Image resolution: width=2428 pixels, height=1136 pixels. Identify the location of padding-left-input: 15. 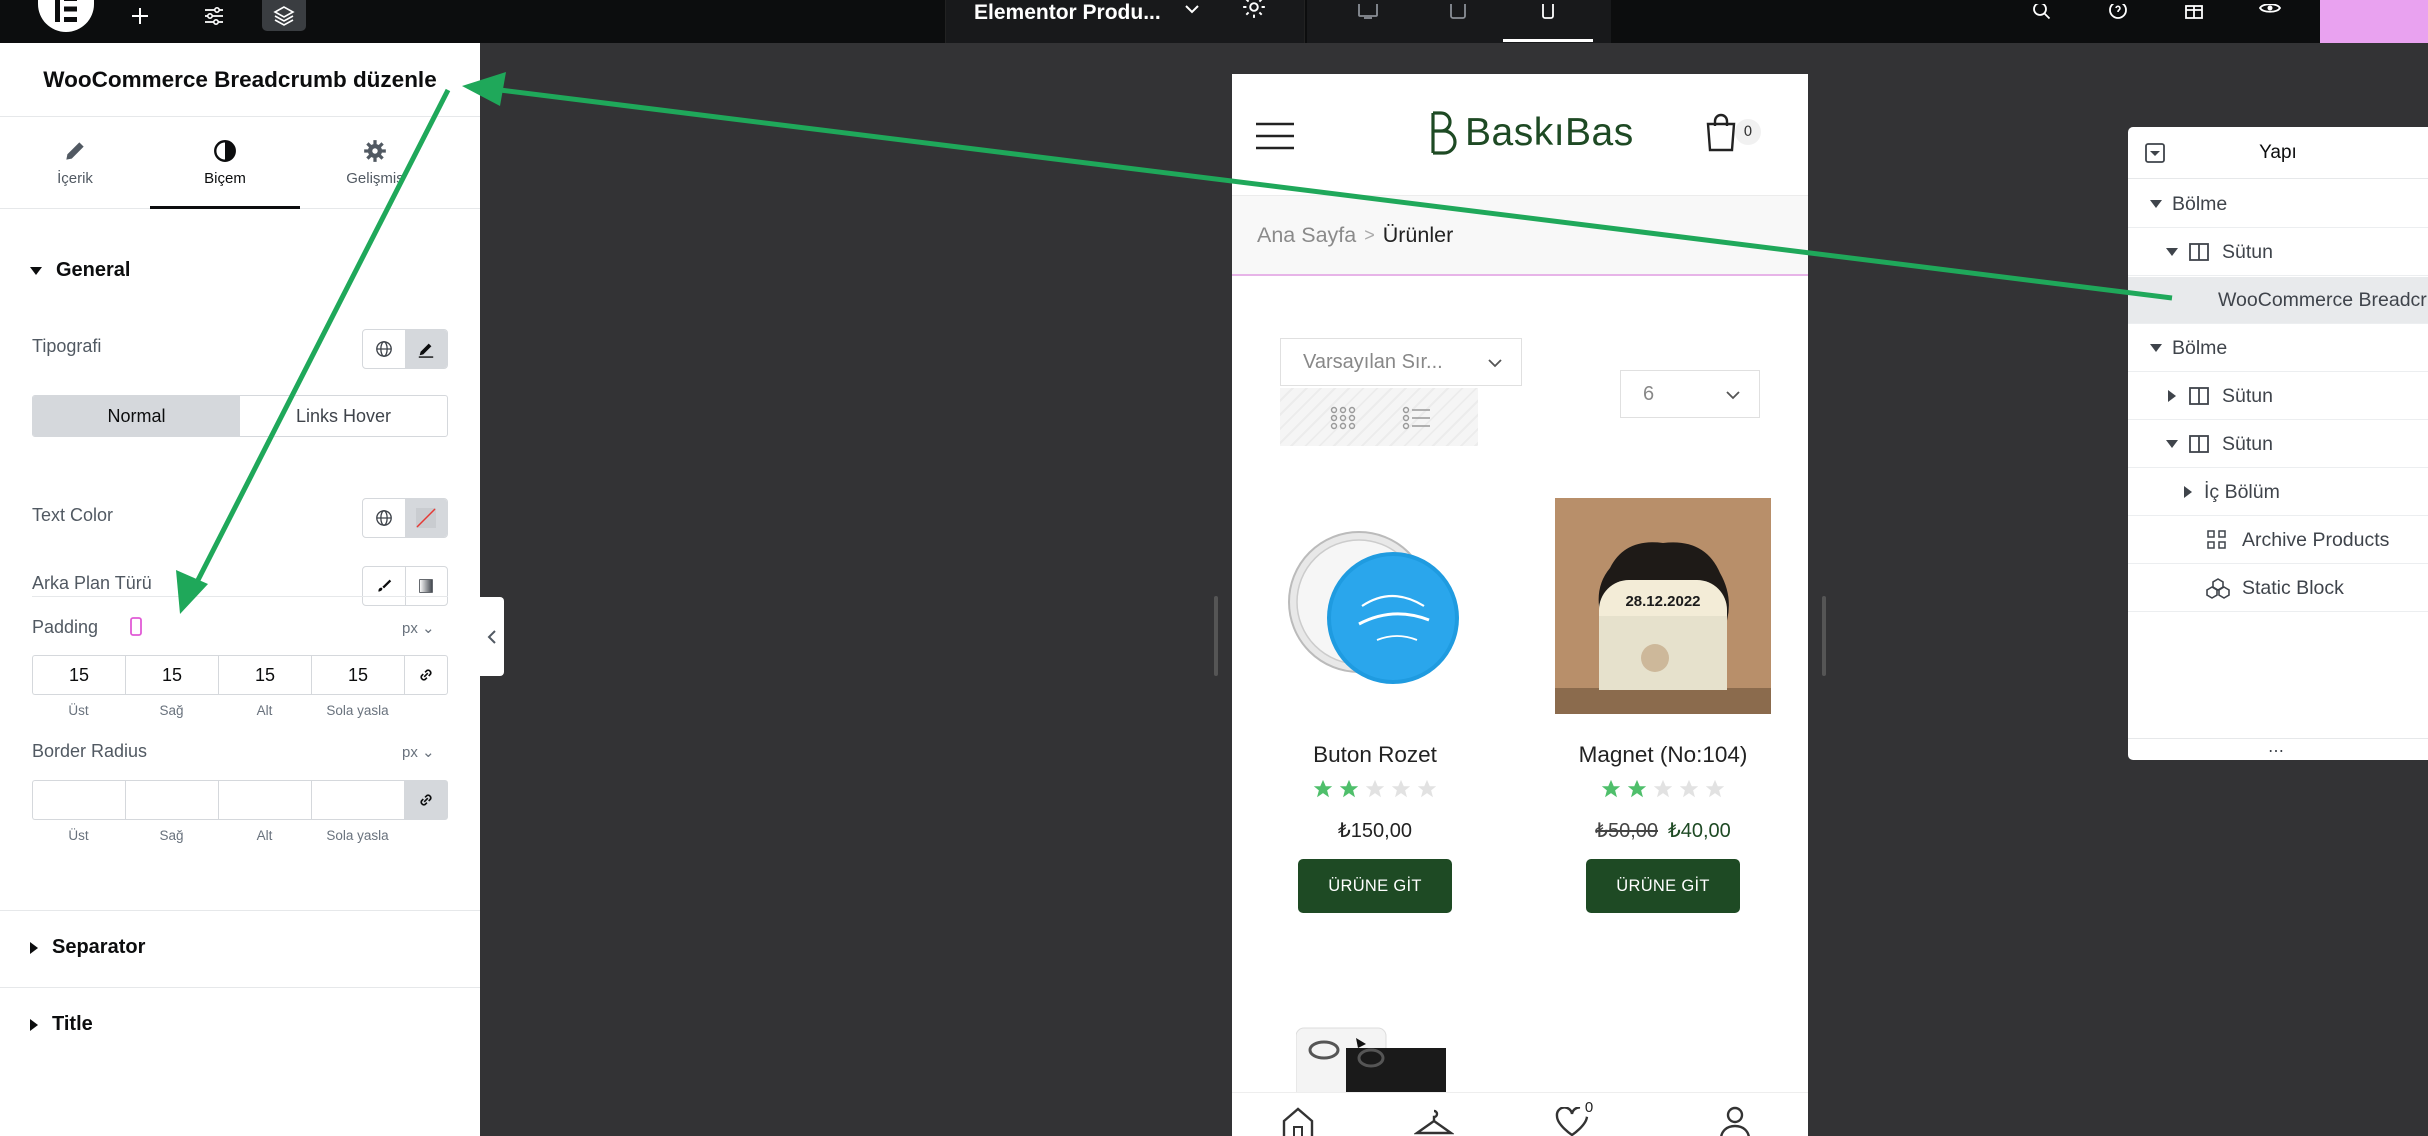
(357, 675).